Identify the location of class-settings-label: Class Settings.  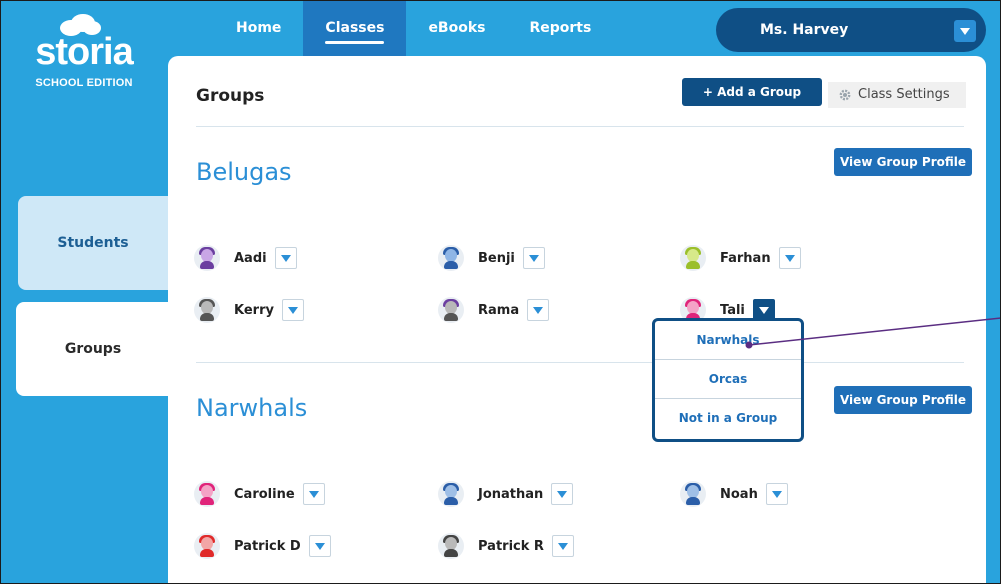
(904, 94).